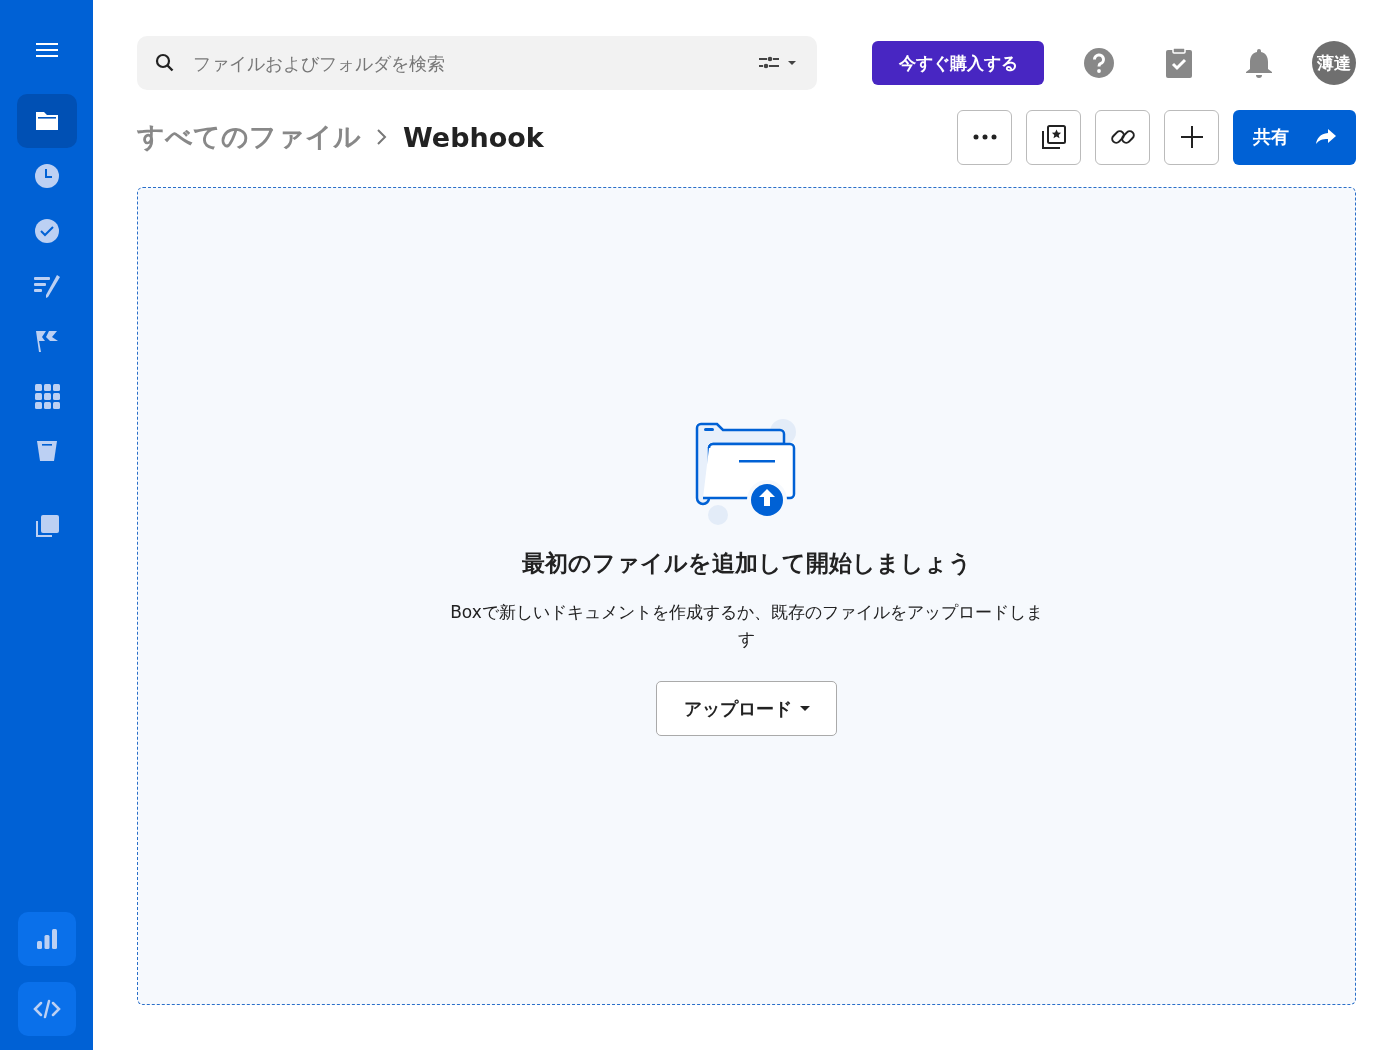  Describe the element at coordinates (46, 286) in the screenshot. I see `pencil-lines-icon` at that location.